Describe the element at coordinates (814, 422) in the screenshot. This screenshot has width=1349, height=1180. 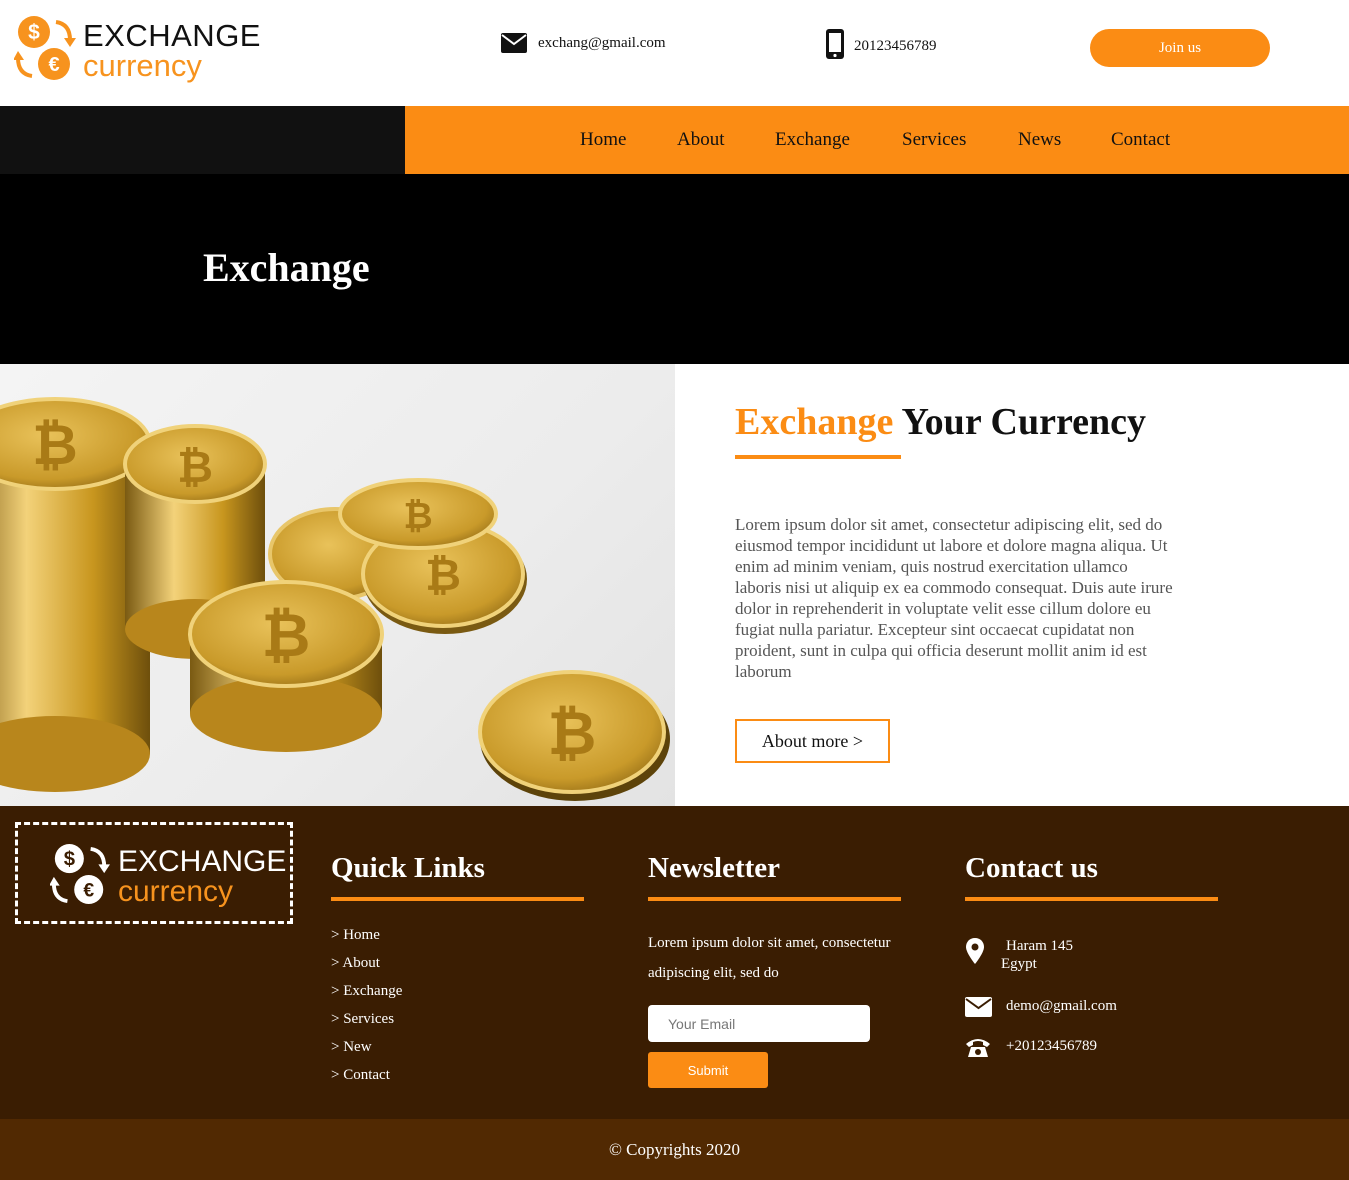
I see `section-title-accent: Exchange` at that location.